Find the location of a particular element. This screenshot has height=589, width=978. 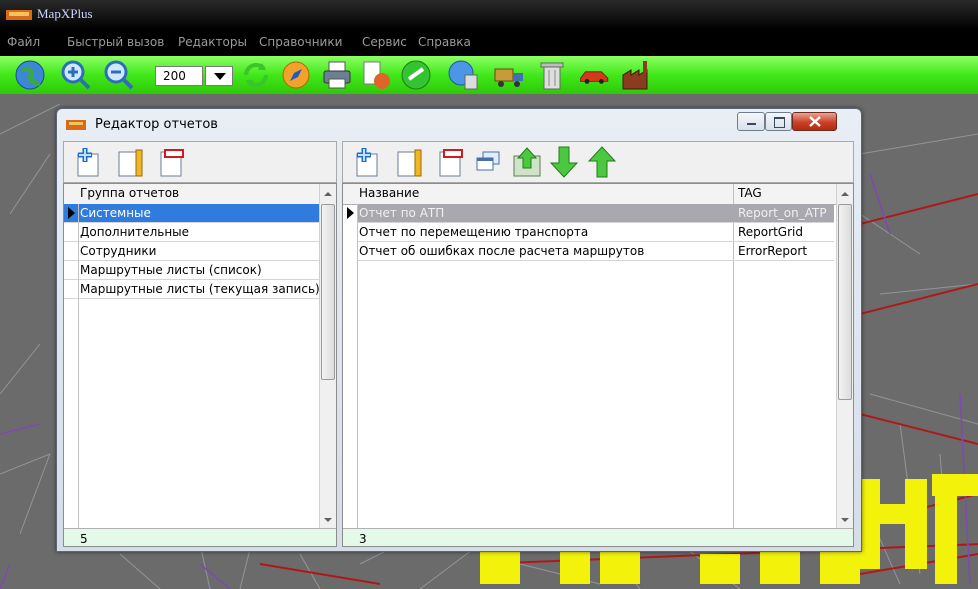

menu-help: Справка is located at coordinates (444, 42).